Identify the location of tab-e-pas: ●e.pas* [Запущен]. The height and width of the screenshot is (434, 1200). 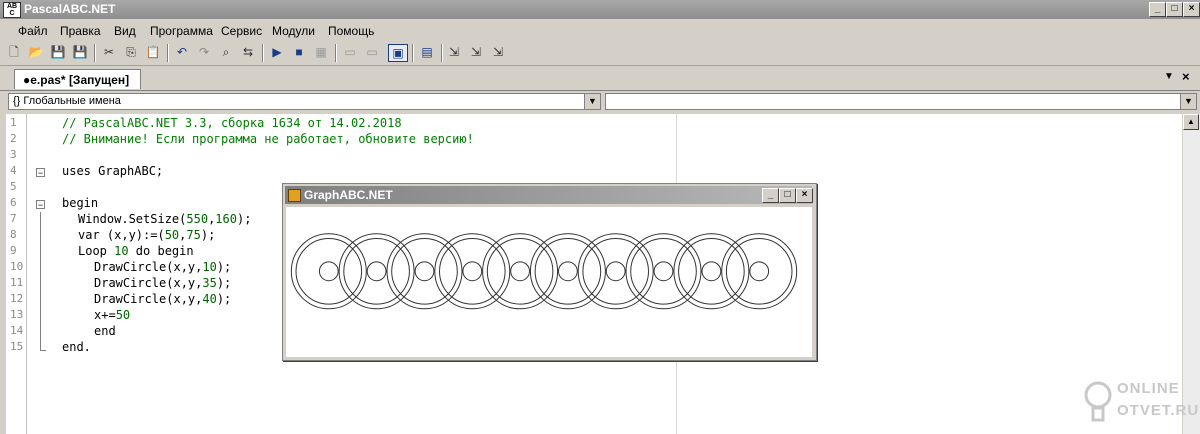
(77, 79).